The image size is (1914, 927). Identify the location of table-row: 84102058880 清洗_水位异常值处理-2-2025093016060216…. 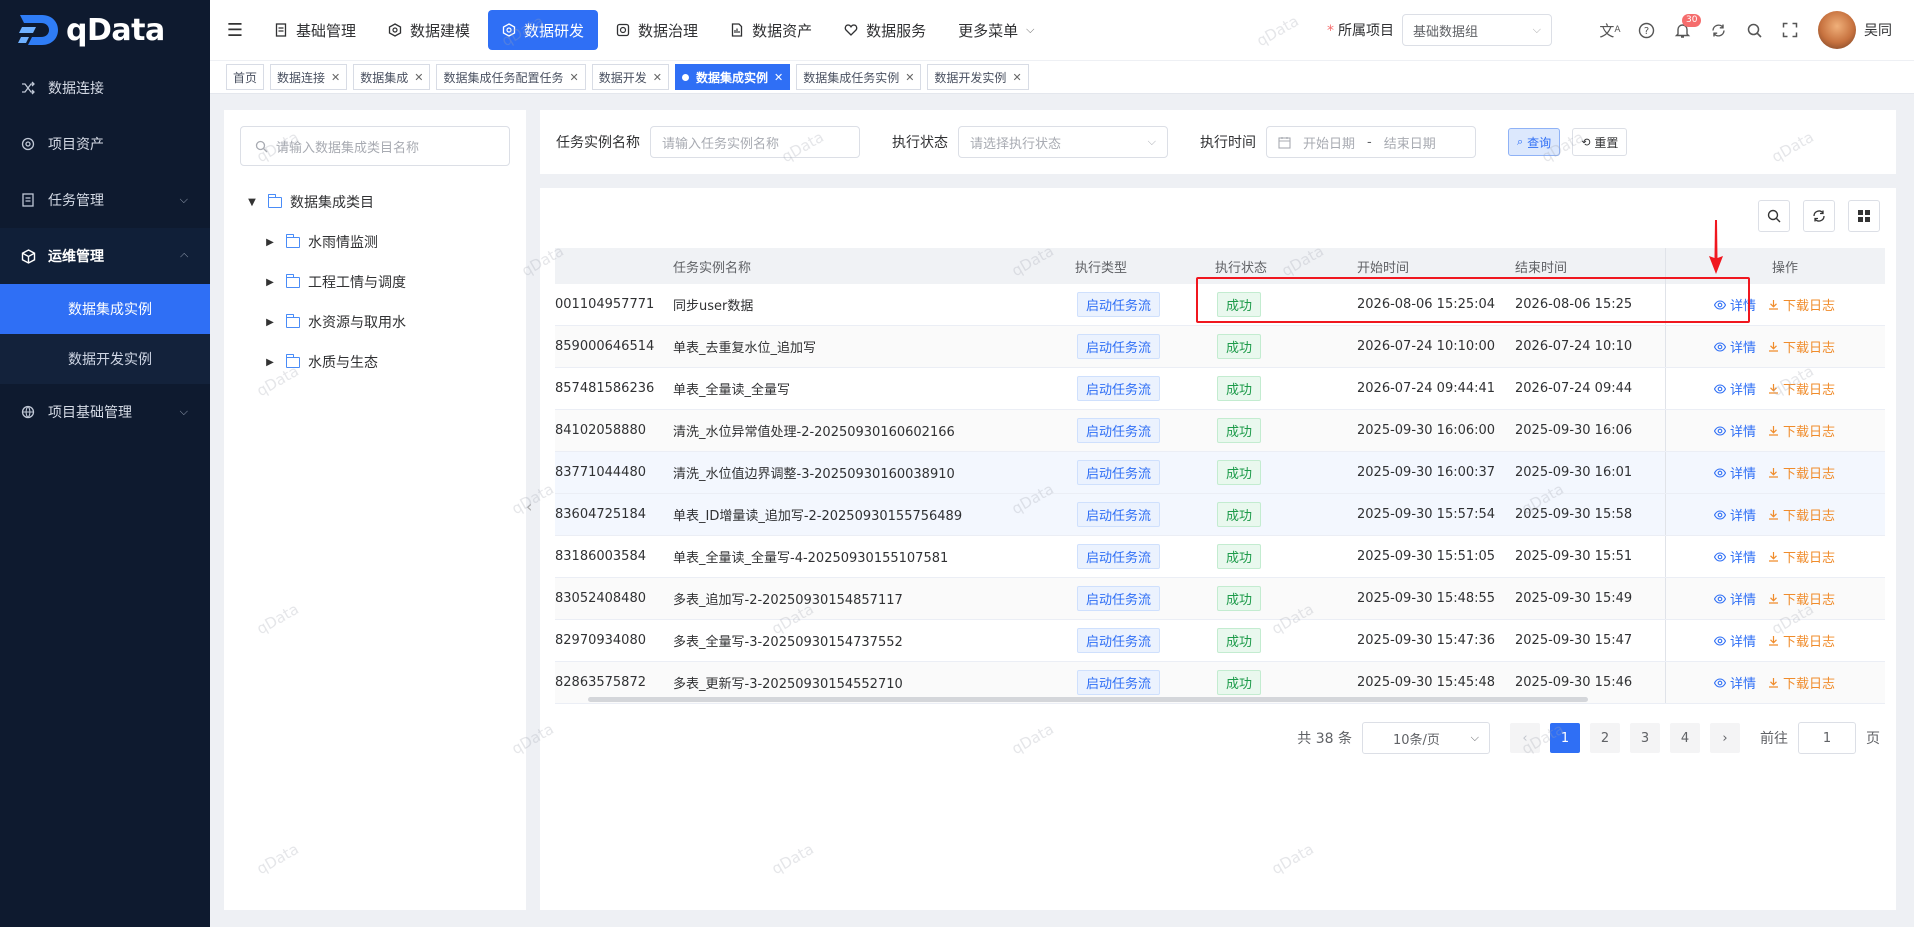
(1220, 431).